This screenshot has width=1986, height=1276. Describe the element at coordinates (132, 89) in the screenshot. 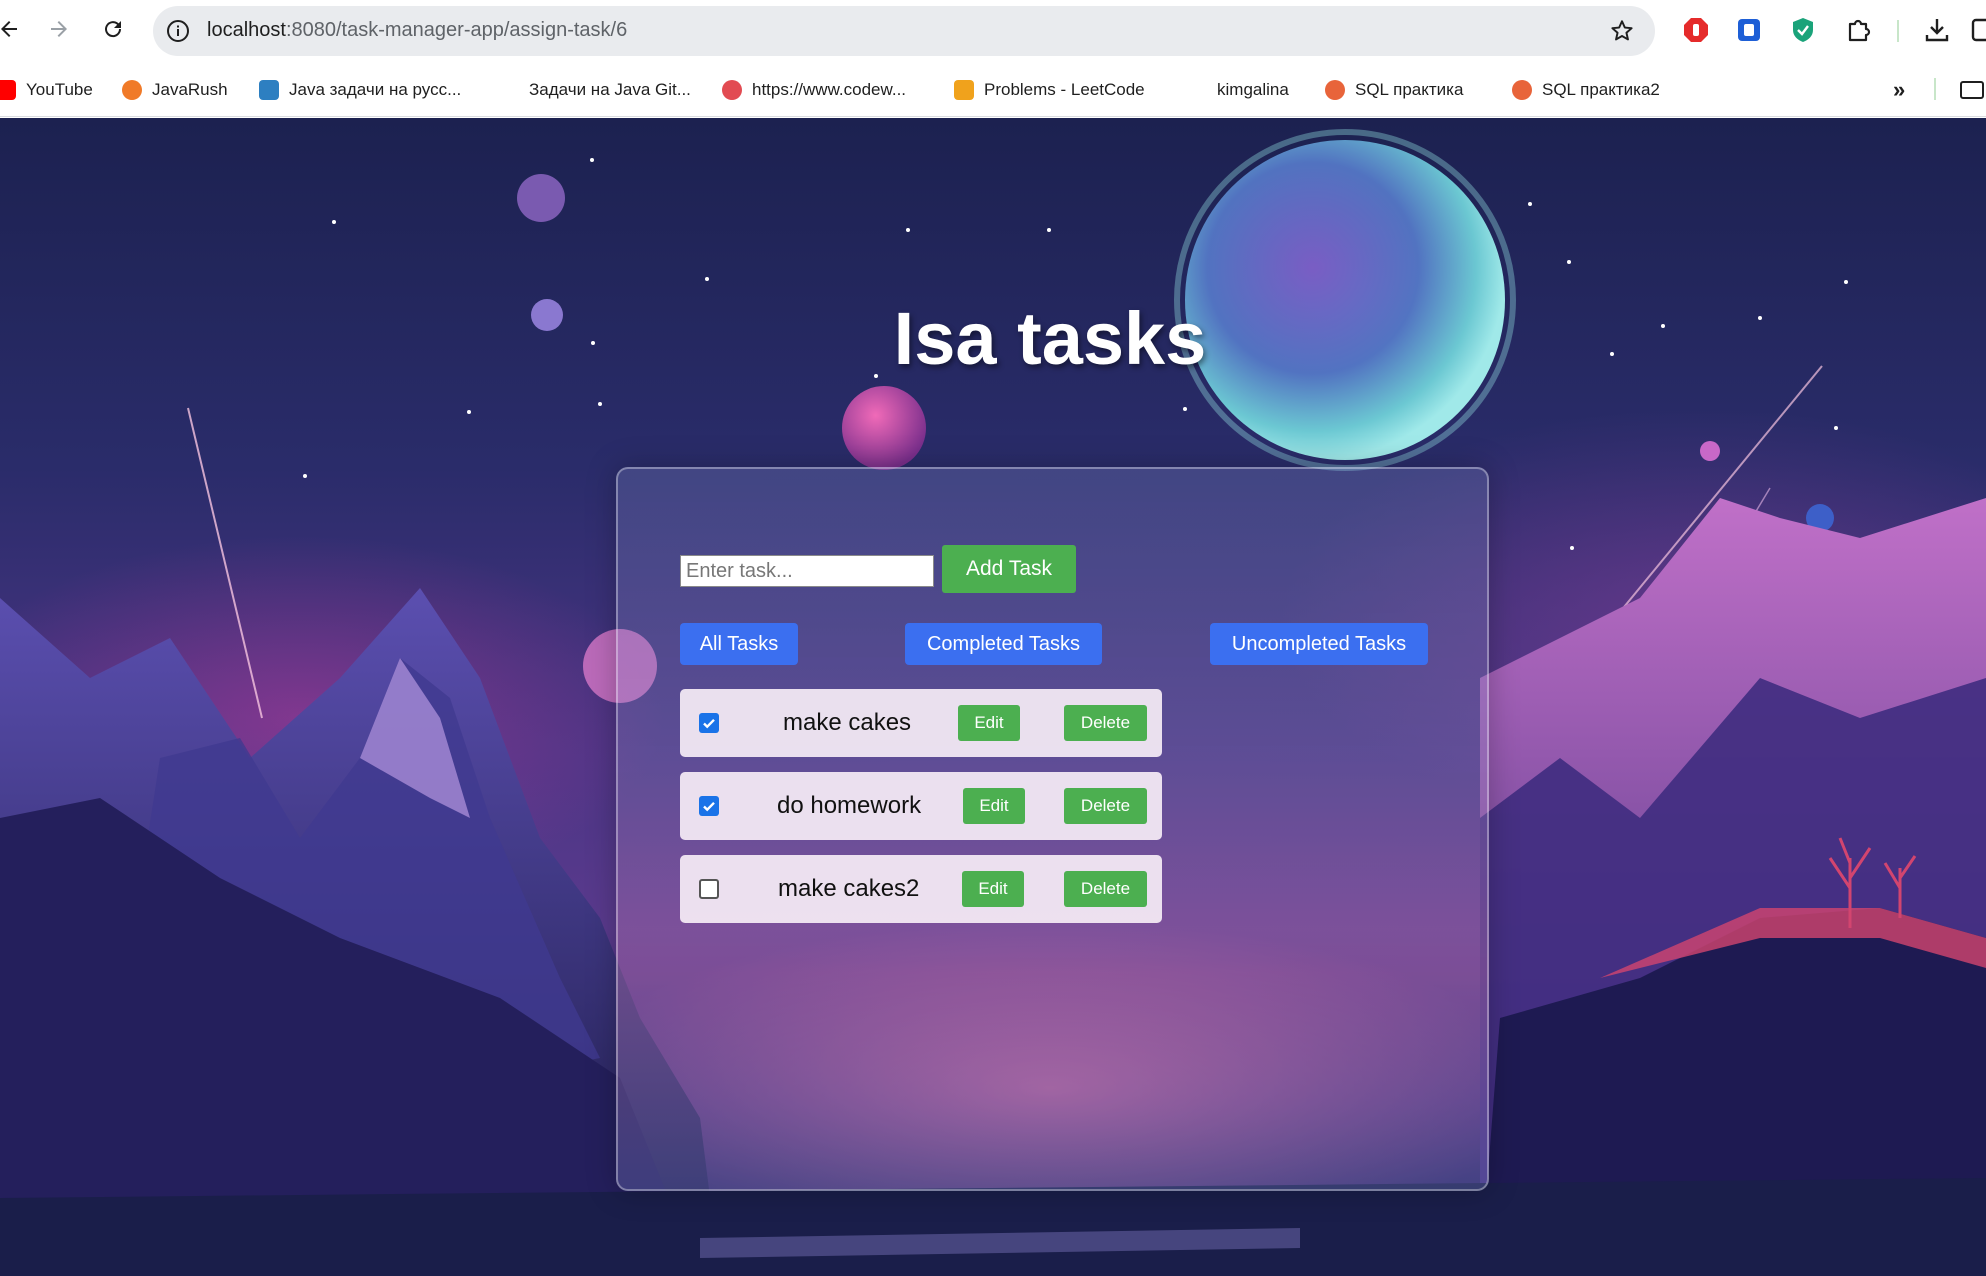

I see `javarush-icon` at that location.